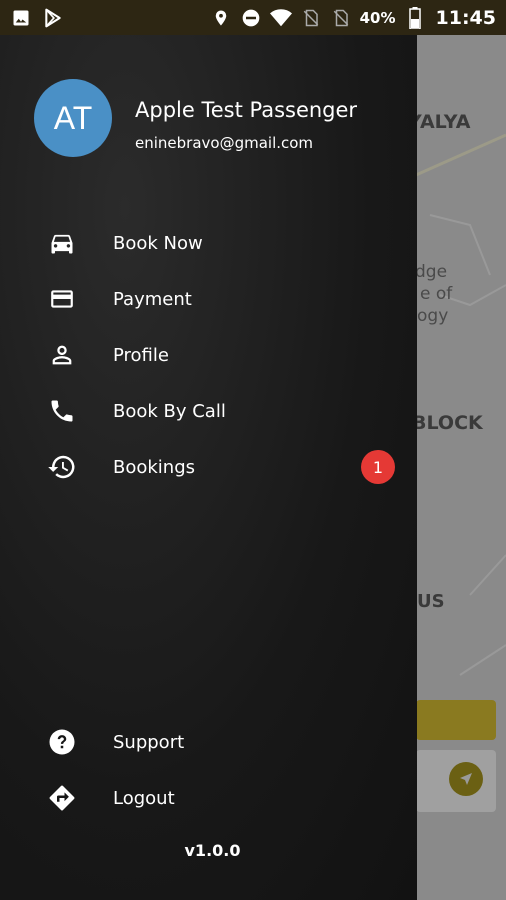 The height and width of the screenshot is (900, 506). What do you see at coordinates (62, 299) in the screenshot?
I see `credit-card-icon` at bounding box center [62, 299].